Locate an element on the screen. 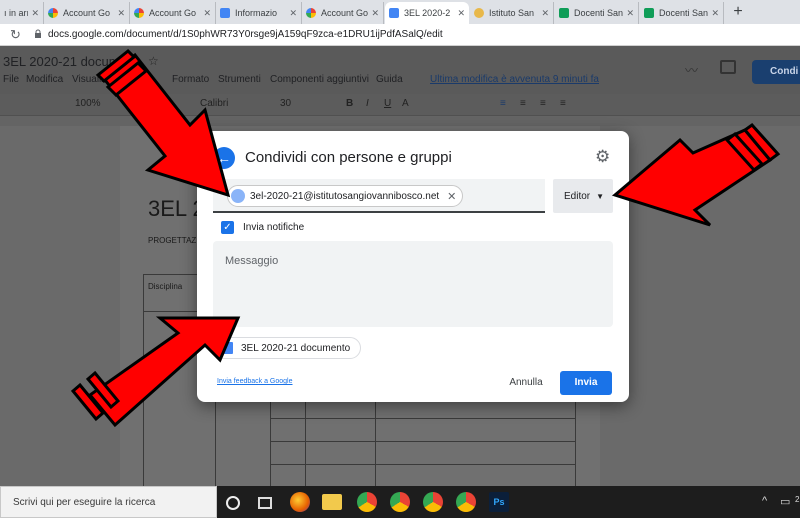 The height and width of the screenshot is (518, 800). align-justify-icon: ≡ is located at coordinates (563, 103).